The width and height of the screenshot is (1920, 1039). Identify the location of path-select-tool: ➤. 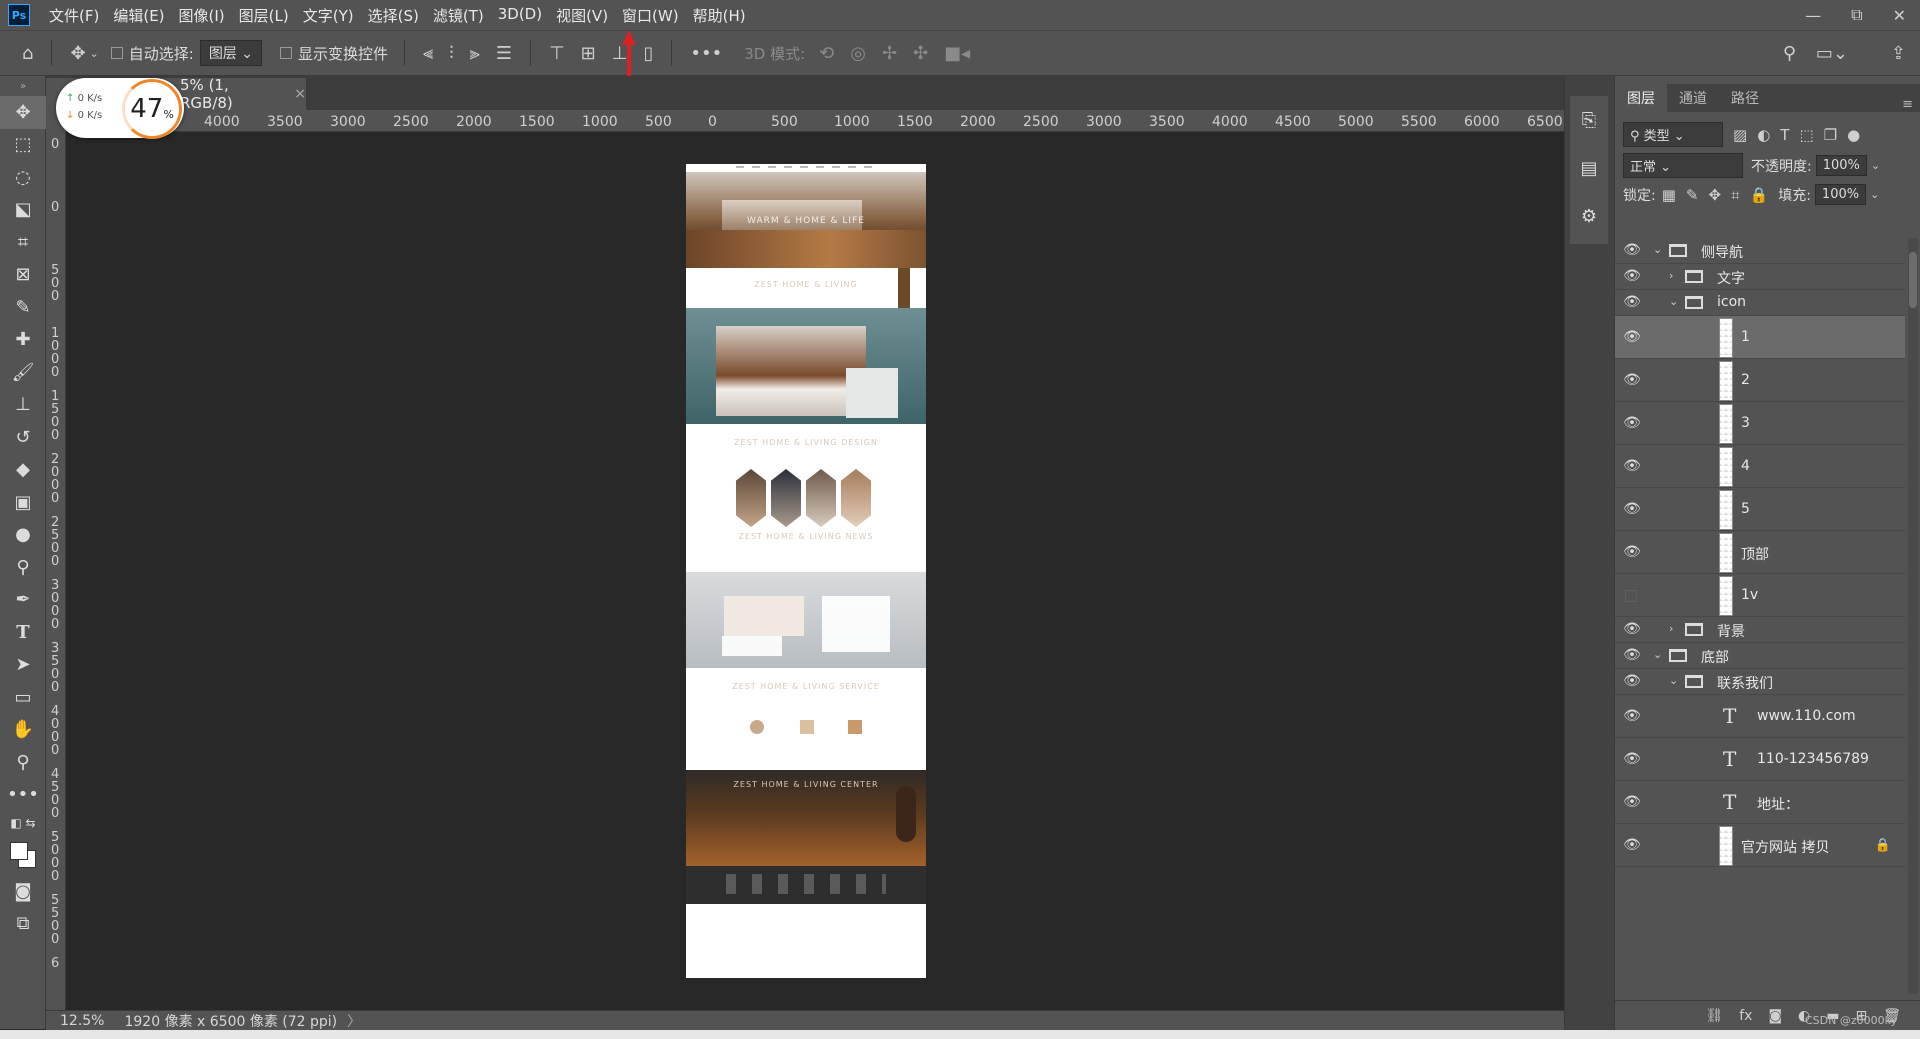
(23, 665).